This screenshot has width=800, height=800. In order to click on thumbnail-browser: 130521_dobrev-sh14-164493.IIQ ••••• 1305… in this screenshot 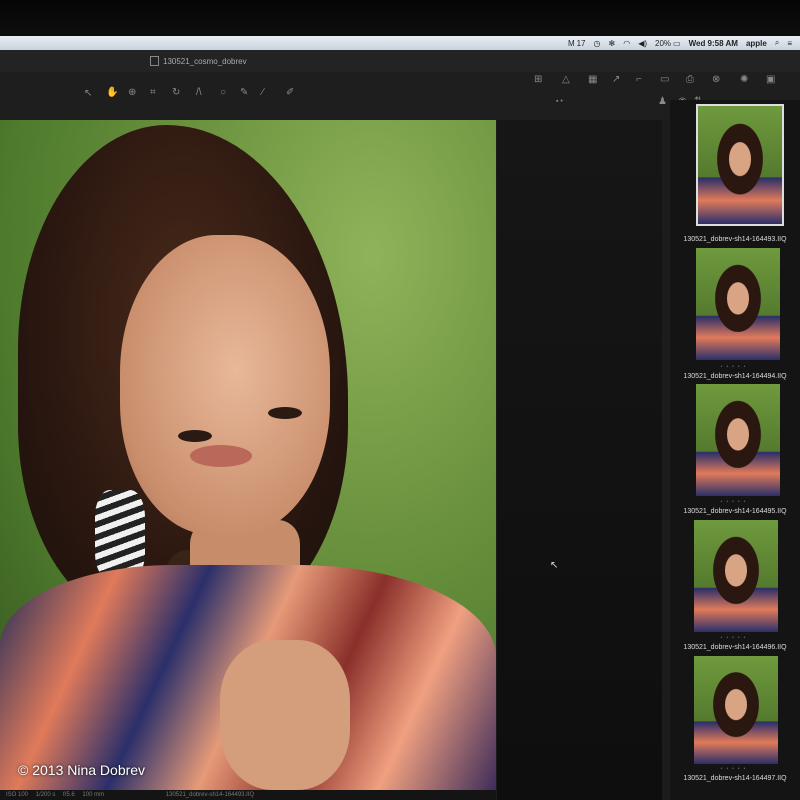, I will do `click(735, 450)`.